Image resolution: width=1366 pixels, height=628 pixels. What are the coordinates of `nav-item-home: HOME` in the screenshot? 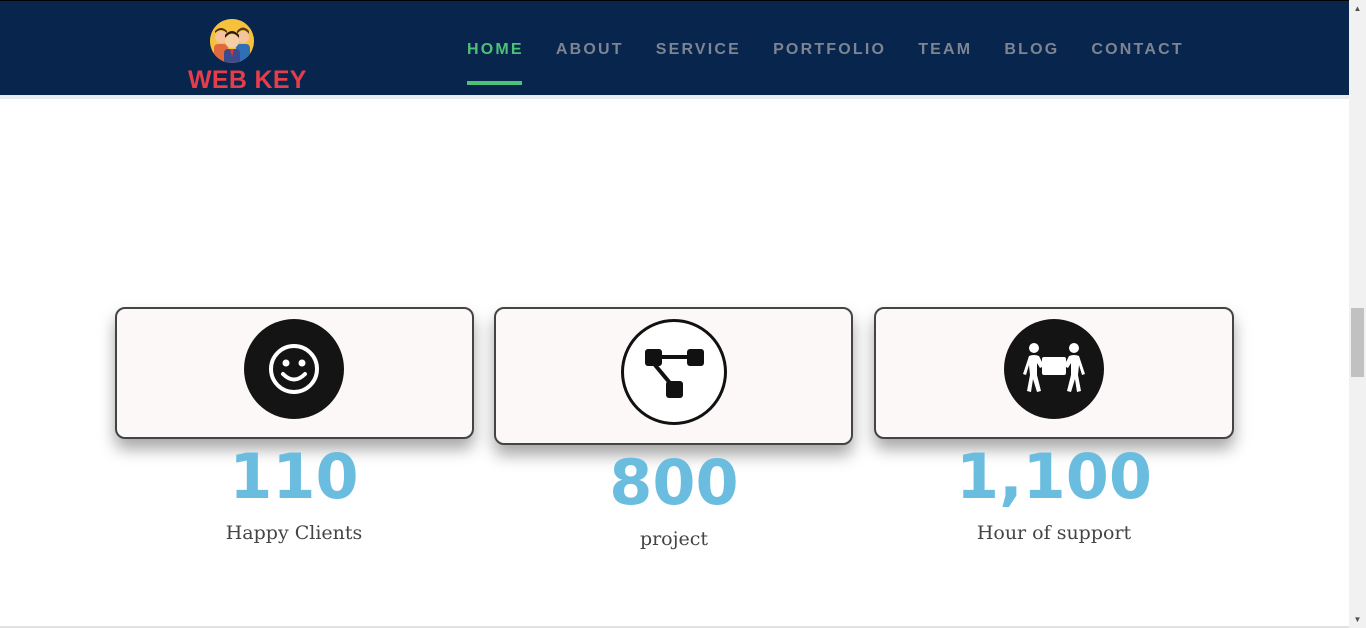 It's located at (495, 63).